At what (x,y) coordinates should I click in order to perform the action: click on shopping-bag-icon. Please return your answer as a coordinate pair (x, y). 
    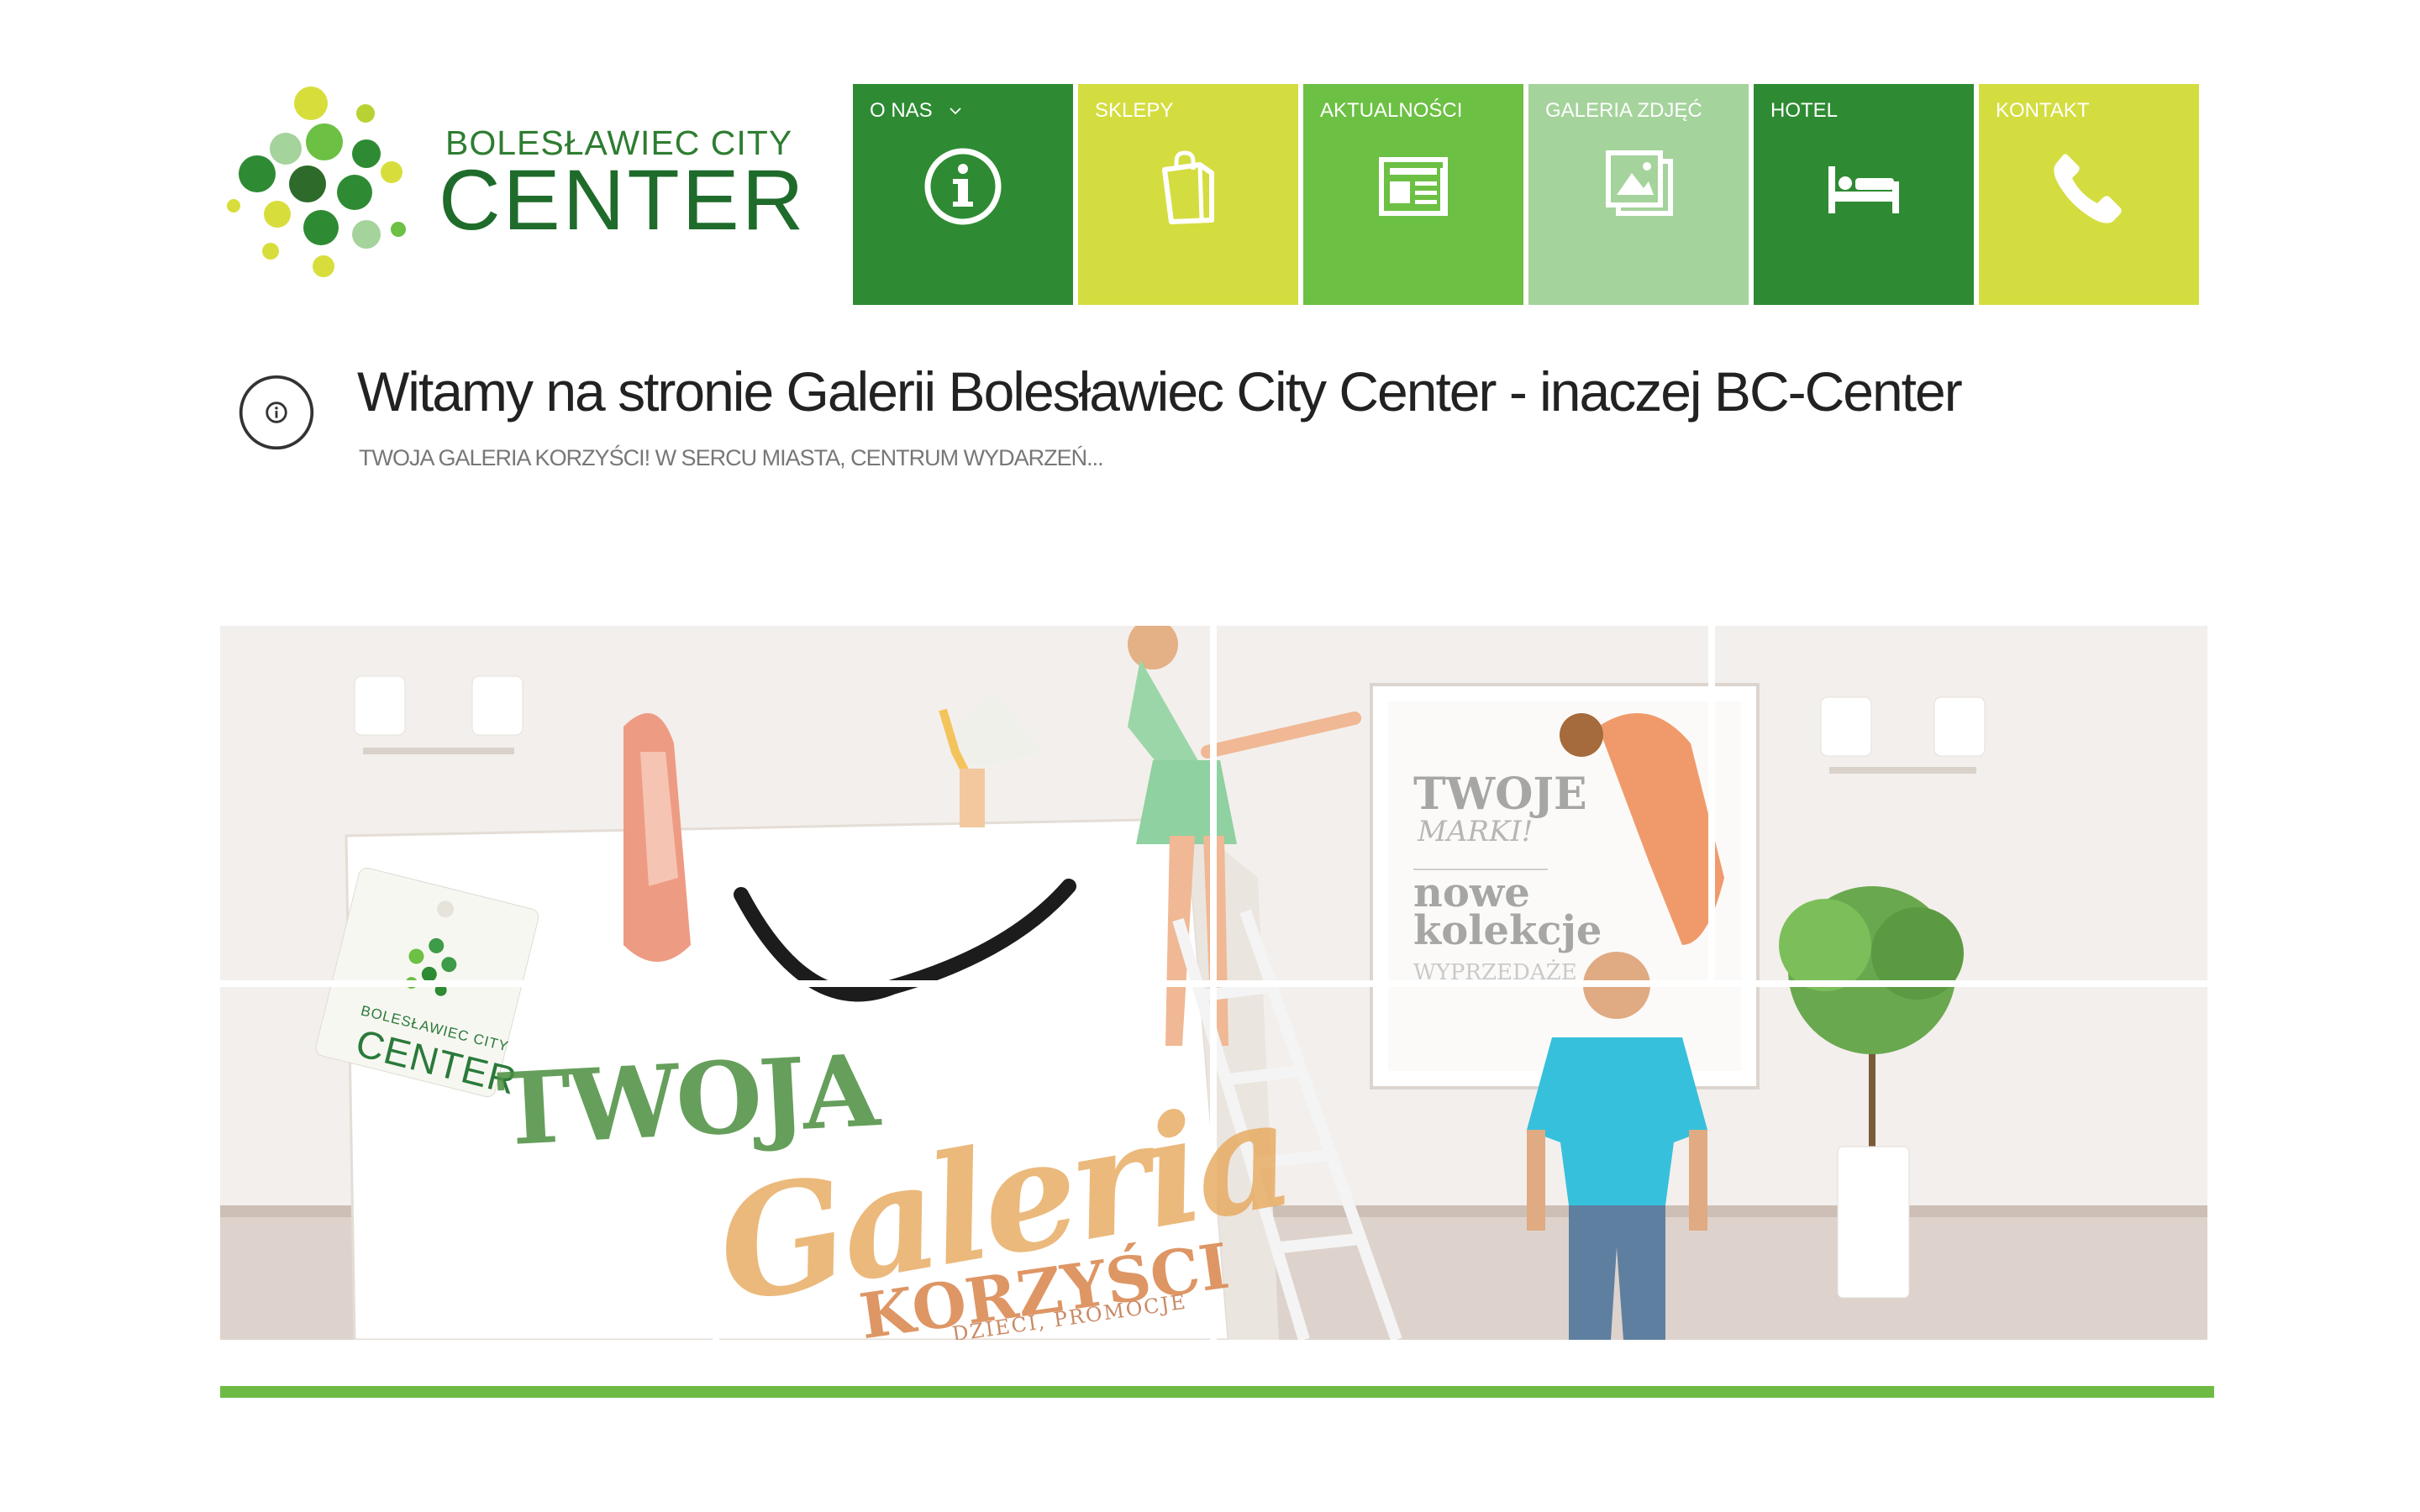
    Looking at the image, I should click on (1188, 187).